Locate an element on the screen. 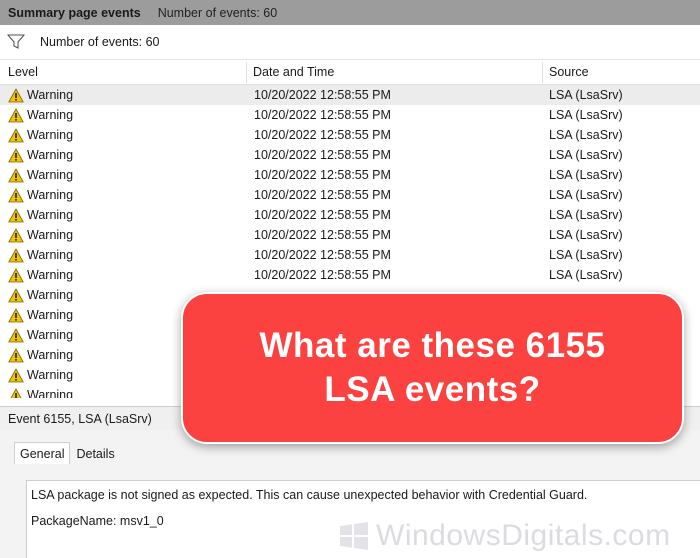  site-watermark: WindowsDigitals.com is located at coordinates (505, 536).